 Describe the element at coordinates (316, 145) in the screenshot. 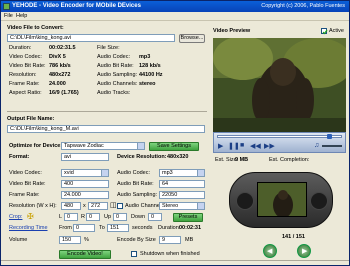

I see `volume-icon: ♫` at that location.